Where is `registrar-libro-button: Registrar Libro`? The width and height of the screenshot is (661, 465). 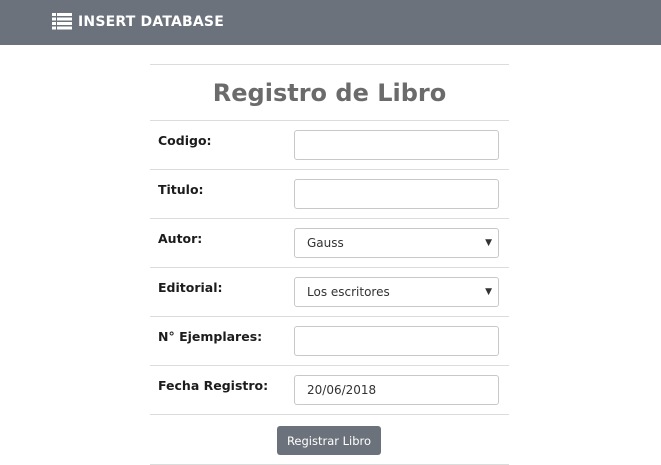
registrar-libro-button: Registrar Libro is located at coordinates (329, 440).